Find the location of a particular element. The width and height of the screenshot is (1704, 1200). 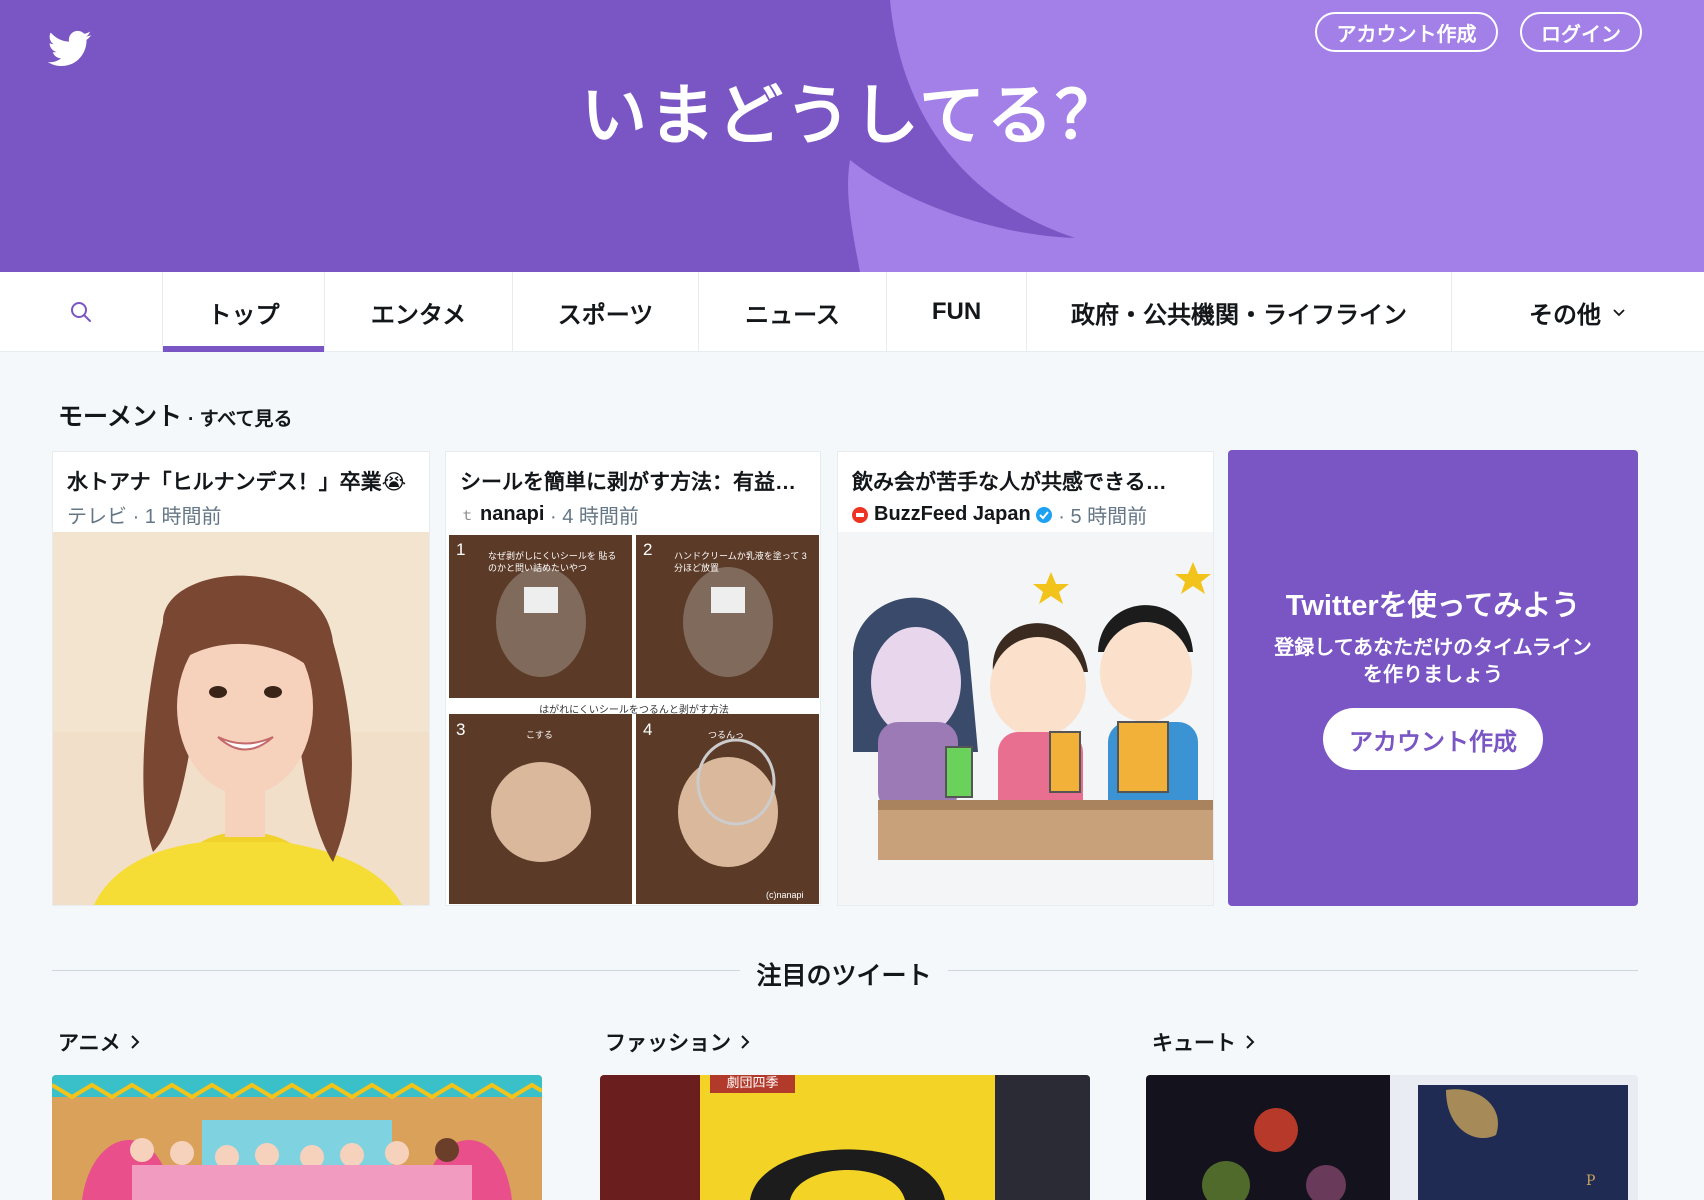

promo-signup-button: アカウント作成 is located at coordinates (1433, 739).